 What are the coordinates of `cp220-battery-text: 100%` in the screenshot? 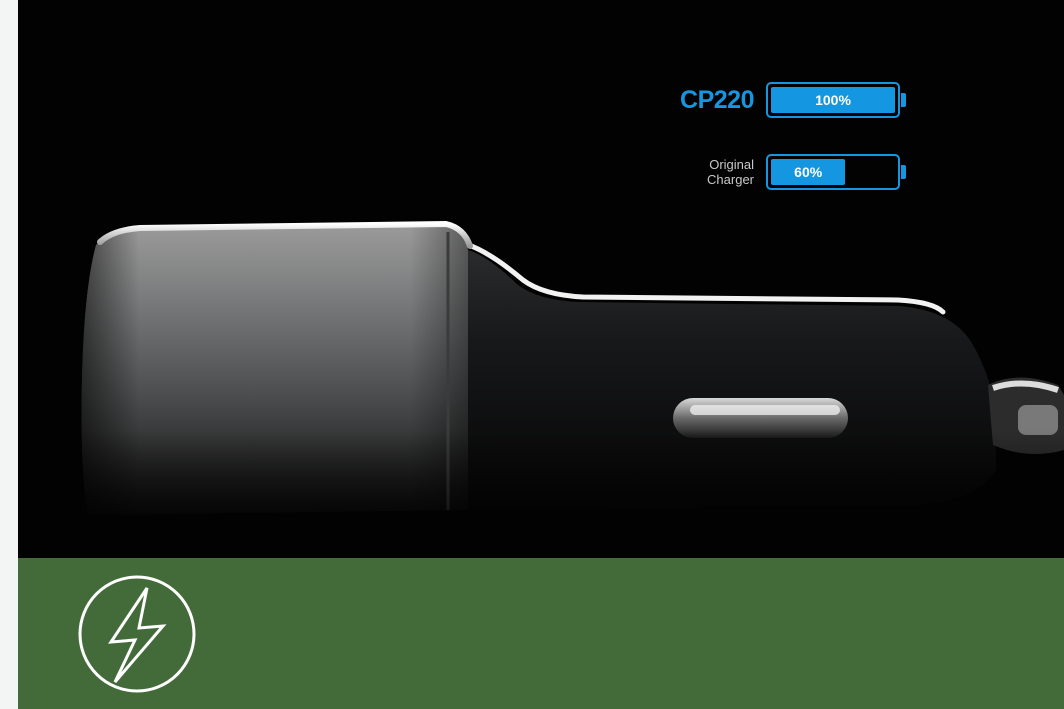 It's located at (833, 100).